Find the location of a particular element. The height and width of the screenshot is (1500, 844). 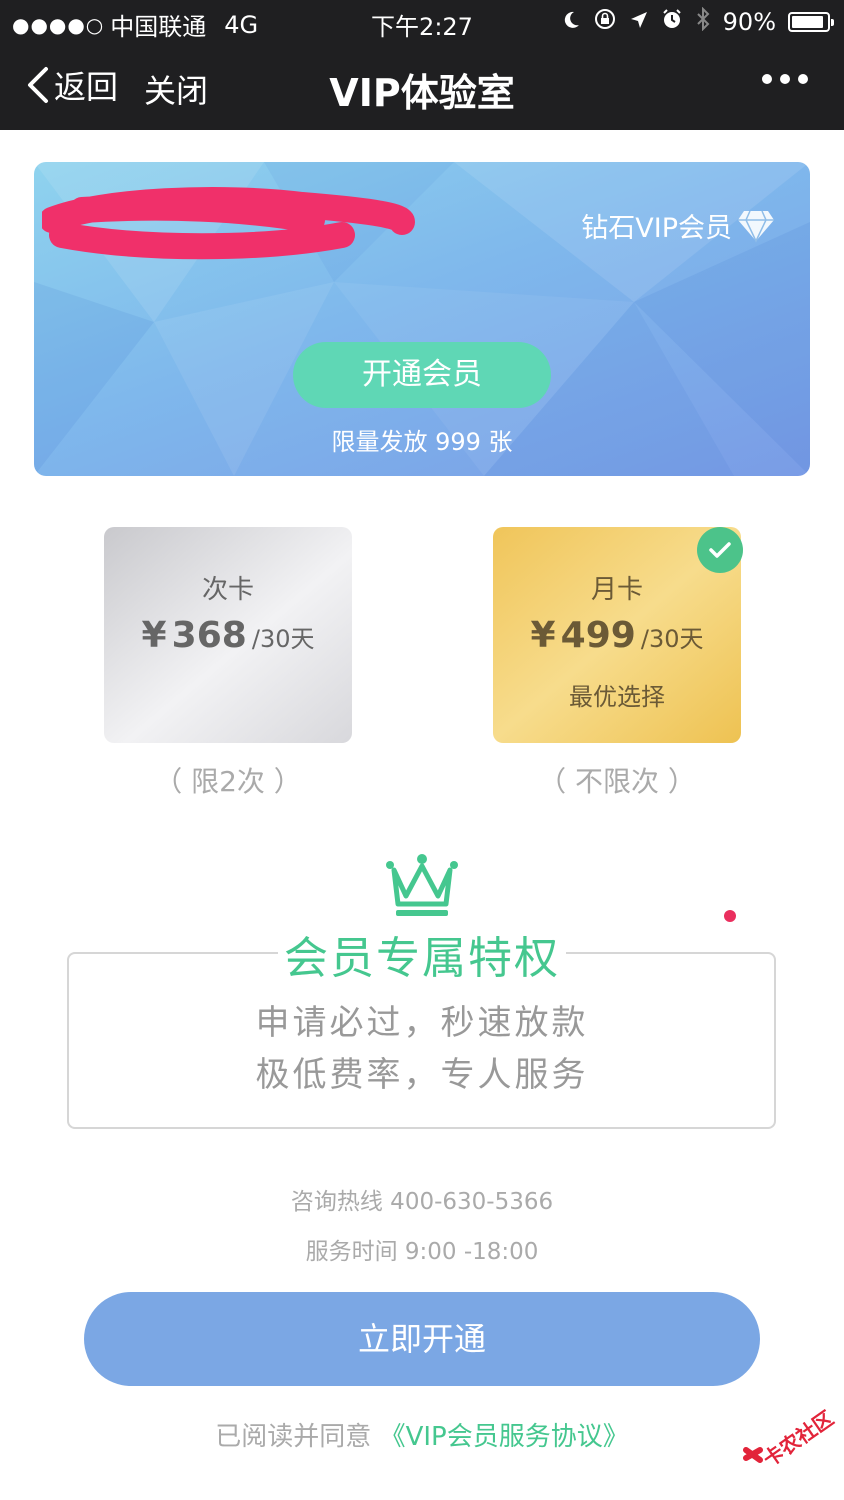

plan-amount: 368 is located at coordinates (209, 635).